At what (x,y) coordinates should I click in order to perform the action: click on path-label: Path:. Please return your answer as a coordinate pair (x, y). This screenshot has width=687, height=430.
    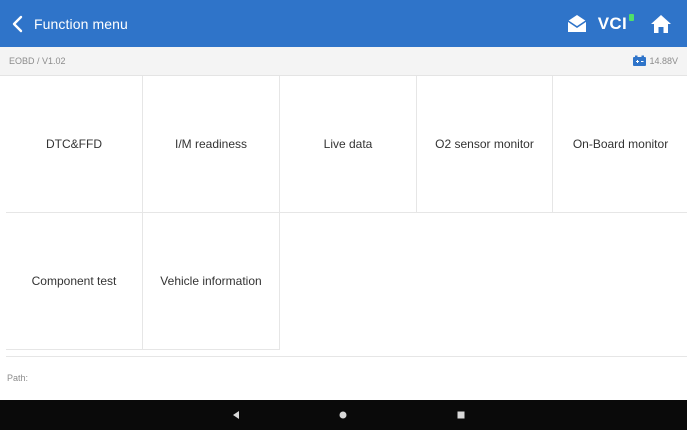
    Looking at the image, I should click on (18, 378).